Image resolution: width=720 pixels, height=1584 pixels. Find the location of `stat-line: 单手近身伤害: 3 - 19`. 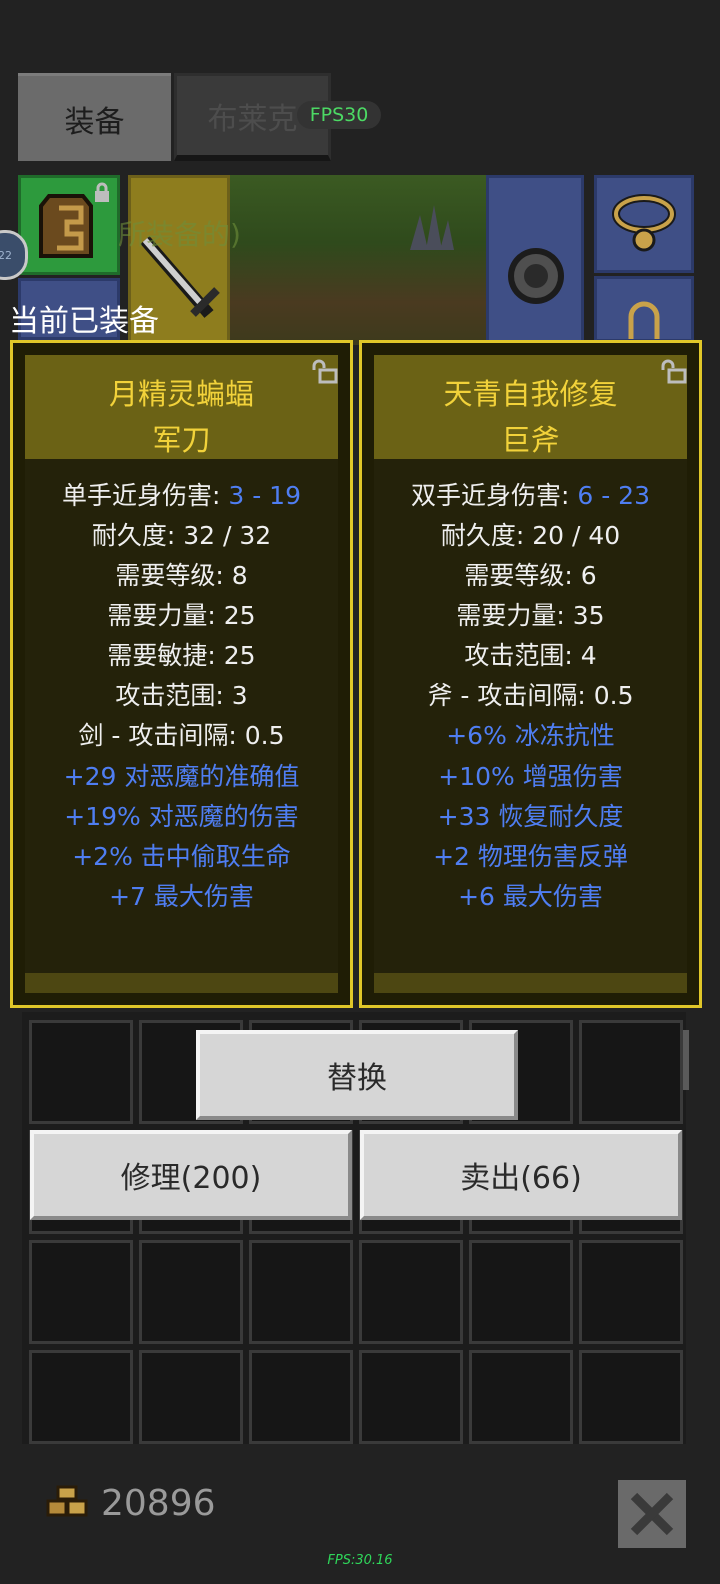

stat-line: 单手近身伤害: 3 - 19 is located at coordinates (181, 494).